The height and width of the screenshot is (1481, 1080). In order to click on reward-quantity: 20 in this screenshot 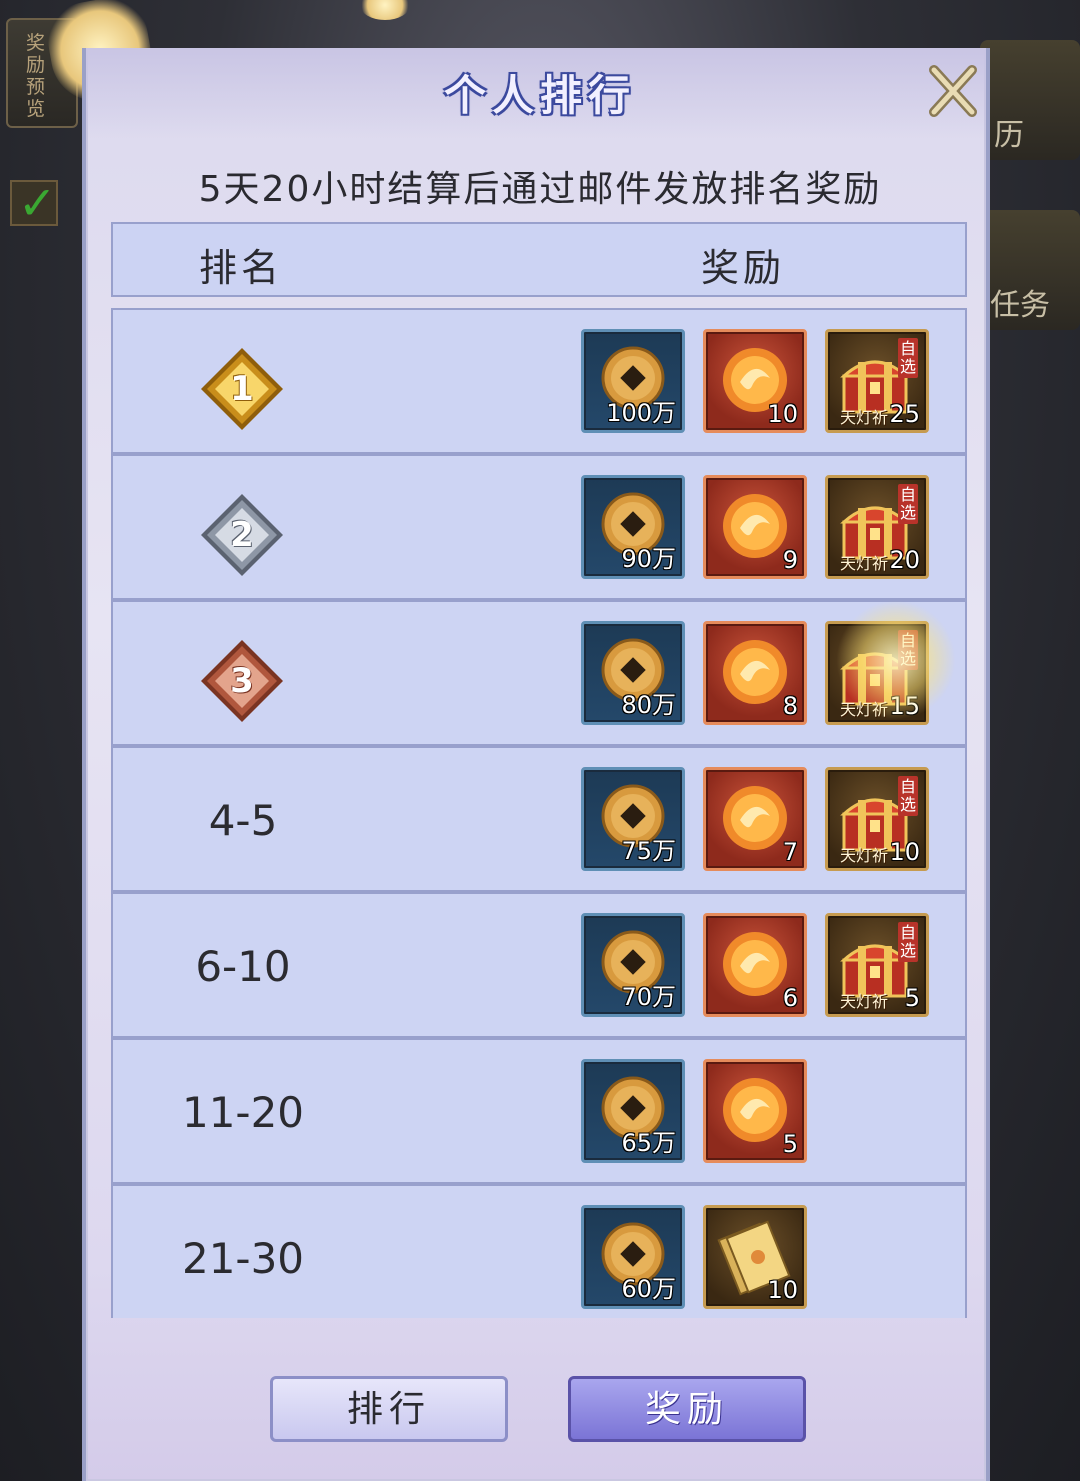, I will do `click(904, 560)`.